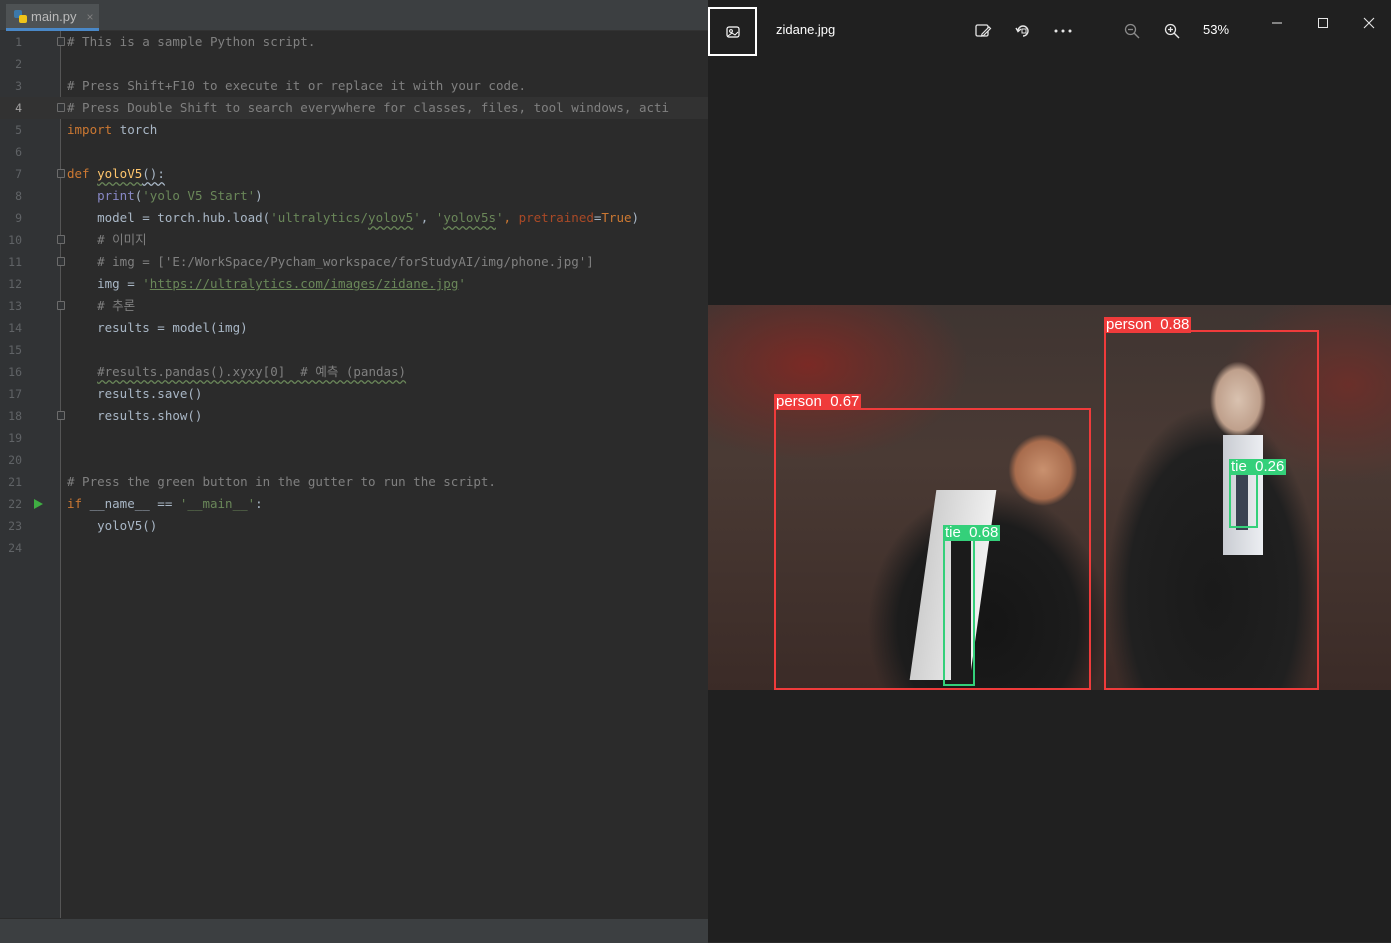 This screenshot has height=943, width=1391. Describe the element at coordinates (259, 503) in the screenshot. I see `code-token: :` at that location.